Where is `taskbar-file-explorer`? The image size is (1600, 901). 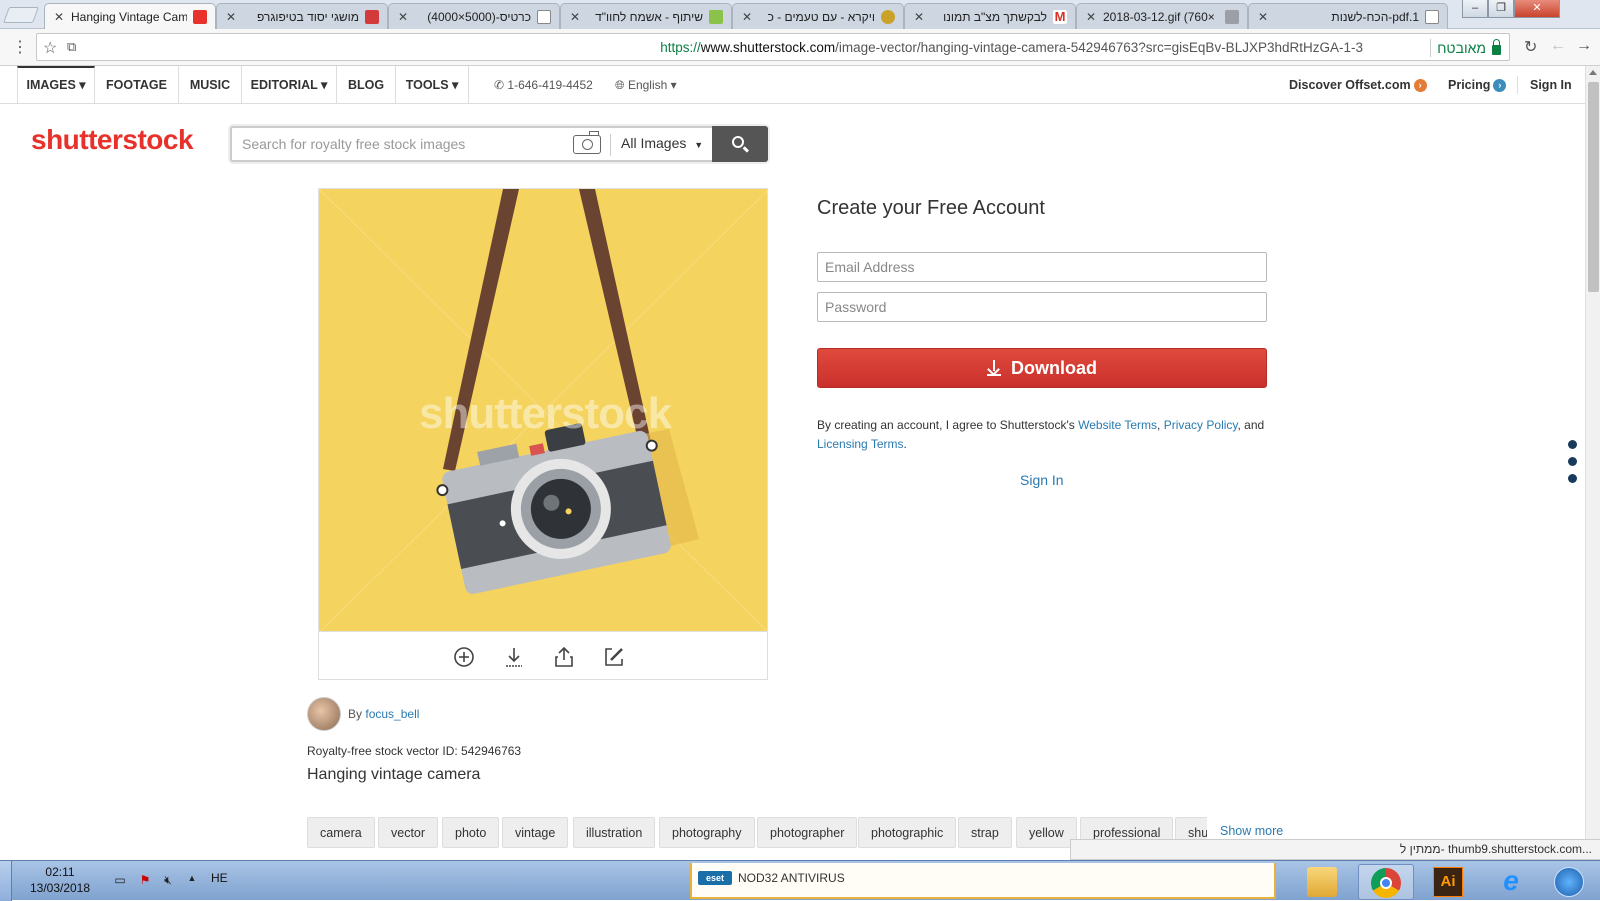 taskbar-file-explorer is located at coordinates (1323, 882).